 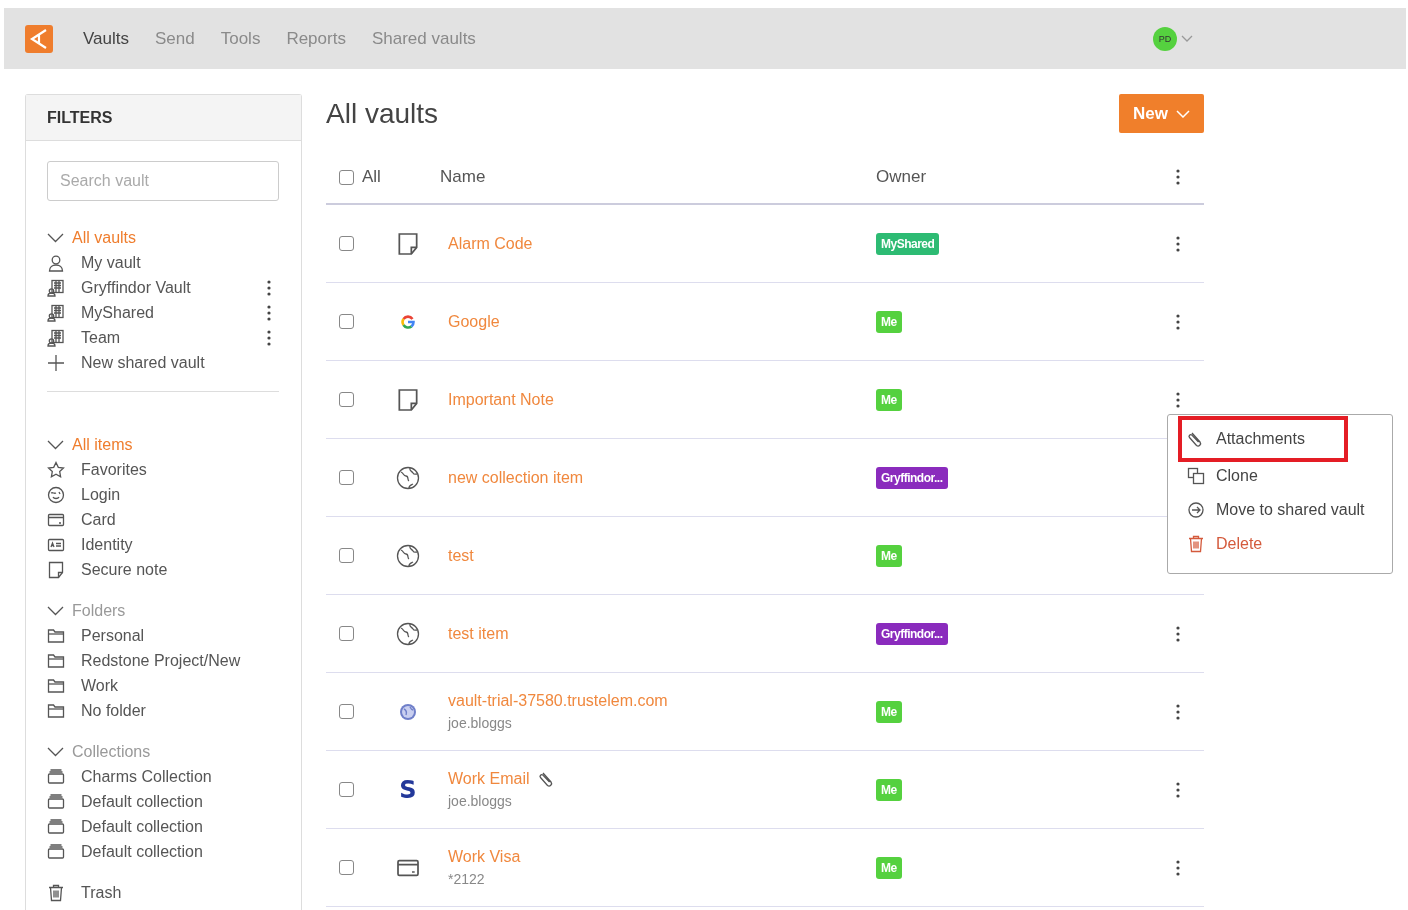 I want to click on menu-item: Attachments, so click(x=1263, y=439).